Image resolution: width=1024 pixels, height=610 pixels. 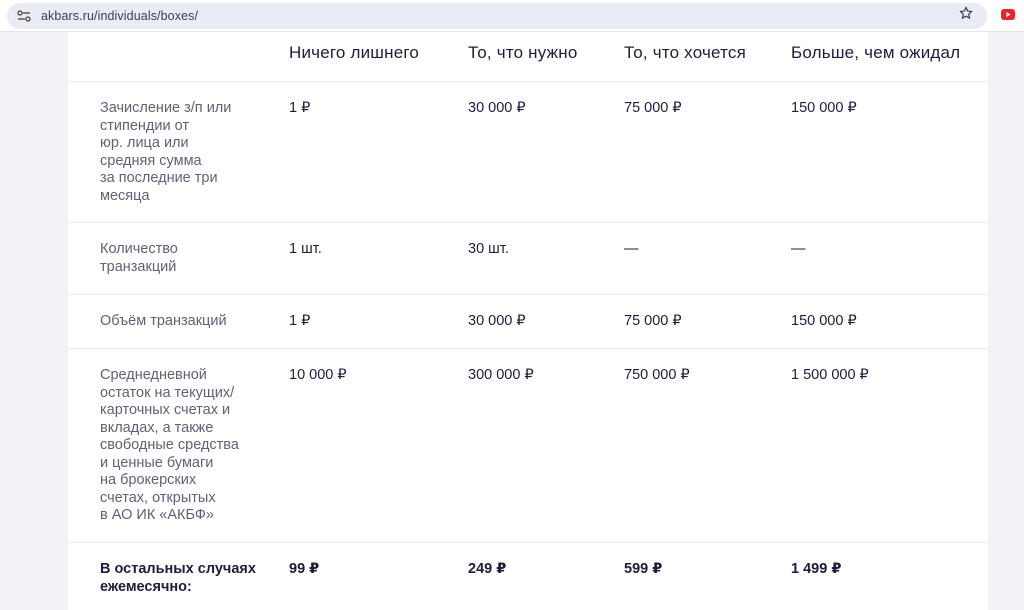 What do you see at coordinates (830, 375) in the screenshot?
I see `table-cell: 1 500 000 ₽` at bounding box center [830, 375].